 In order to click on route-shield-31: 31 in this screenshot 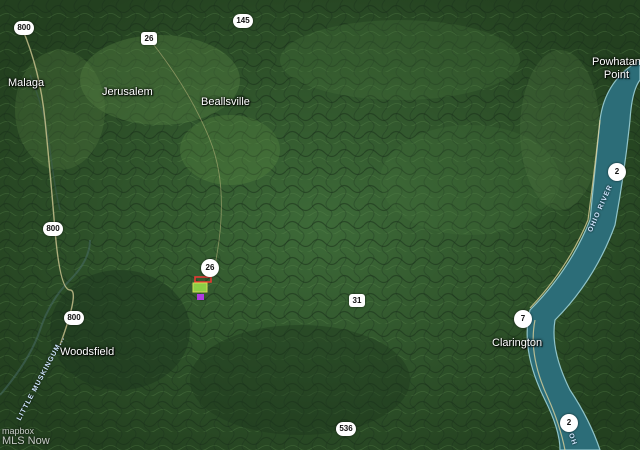, I will do `click(357, 300)`.